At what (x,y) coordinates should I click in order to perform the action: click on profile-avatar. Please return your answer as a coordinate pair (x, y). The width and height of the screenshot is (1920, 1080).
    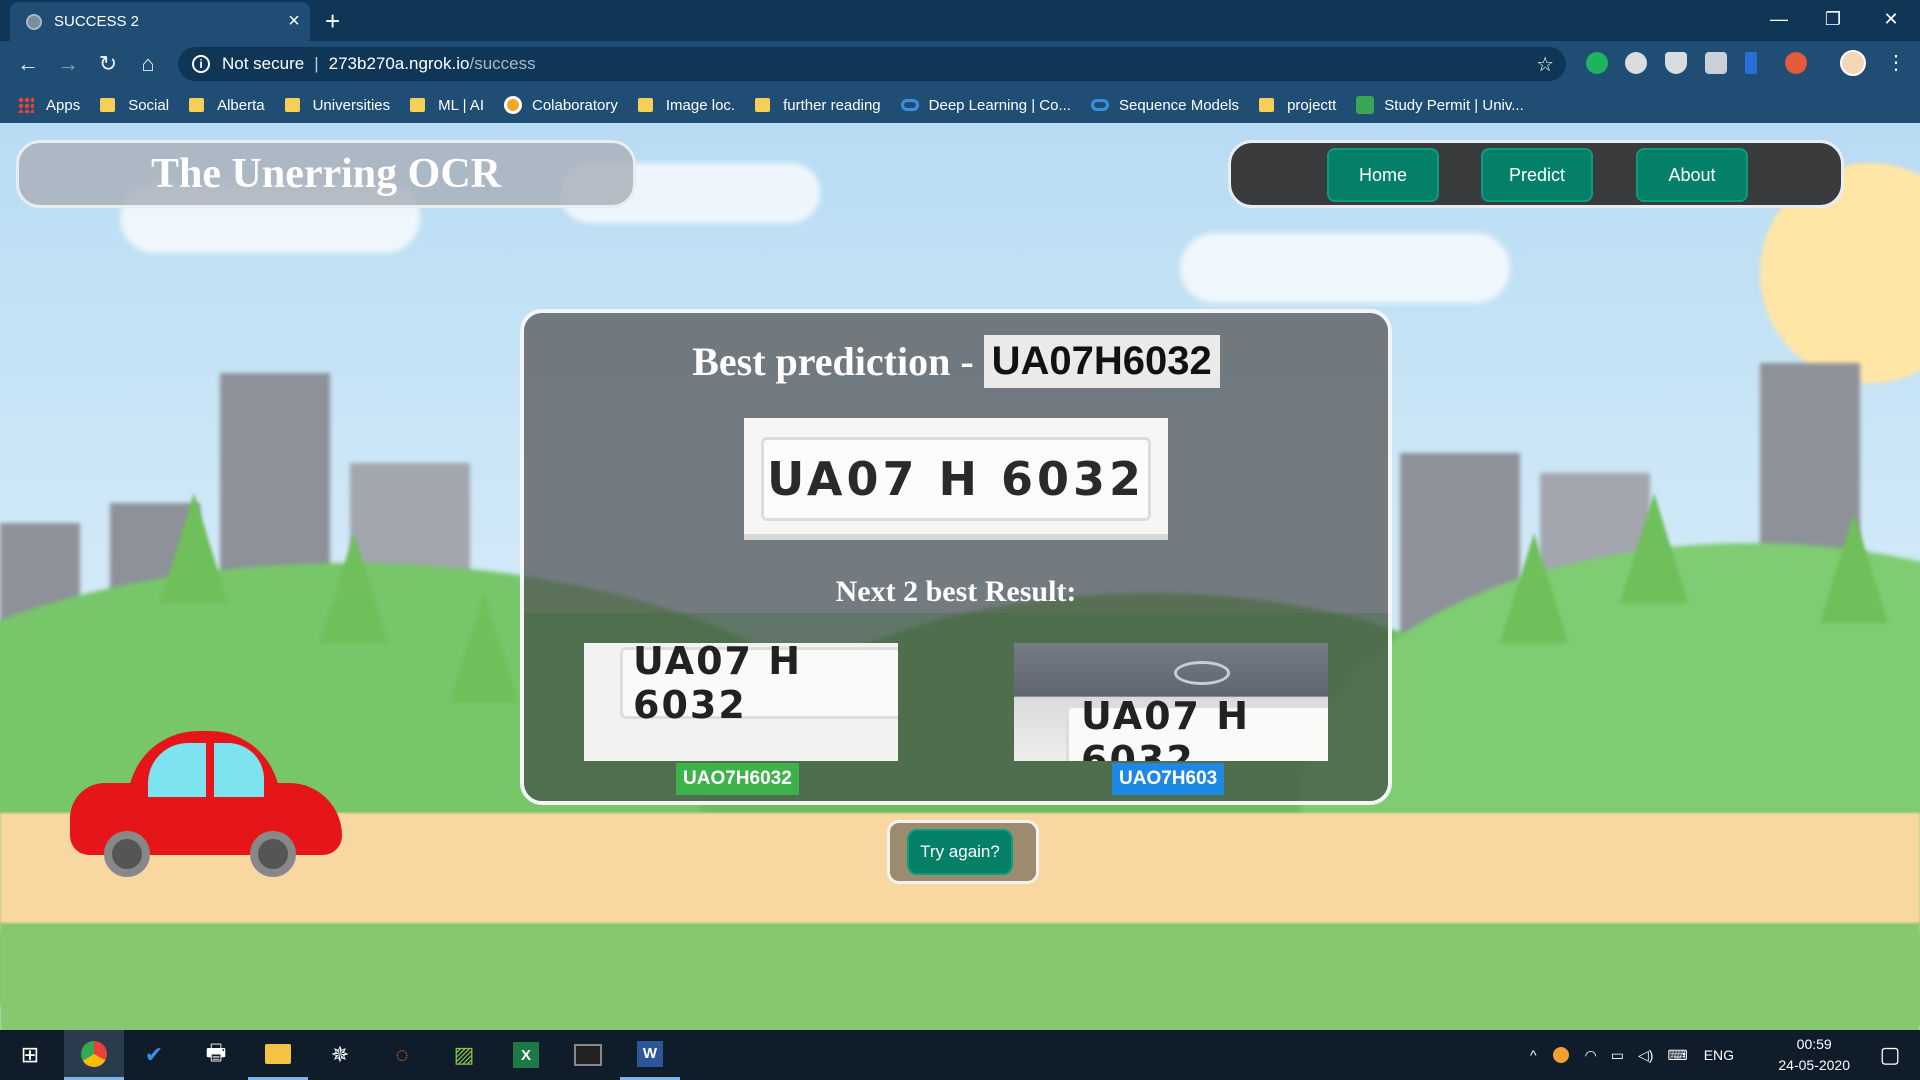
    Looking at the image, I should click on (1853, 63).